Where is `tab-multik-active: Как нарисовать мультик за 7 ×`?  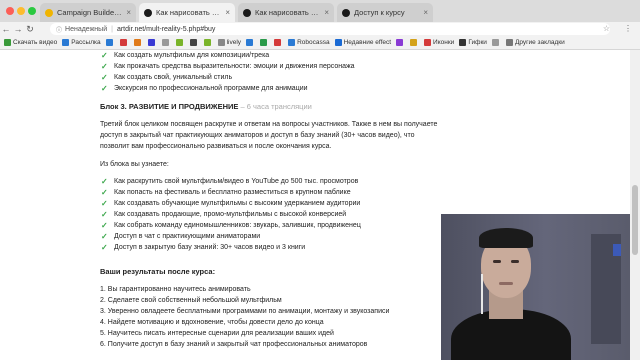 tab-multik-active: Как нарисовать мультик за 7 × is located at coordinates (187, 12).